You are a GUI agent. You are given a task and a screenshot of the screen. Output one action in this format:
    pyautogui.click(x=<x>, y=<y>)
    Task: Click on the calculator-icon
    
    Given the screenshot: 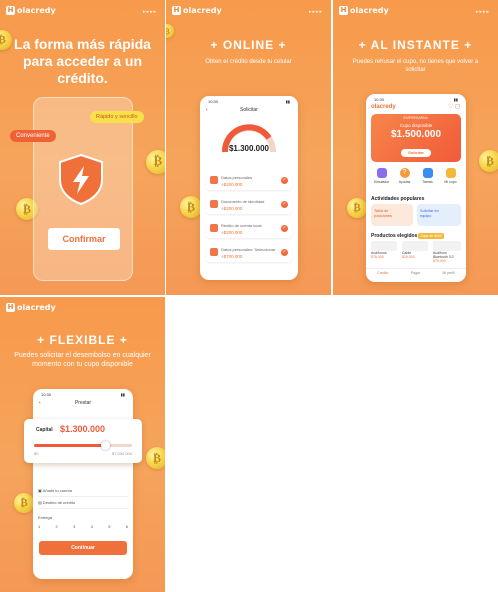 What is the action you would take?
    pyautogui.click(x=381, y=173)
    